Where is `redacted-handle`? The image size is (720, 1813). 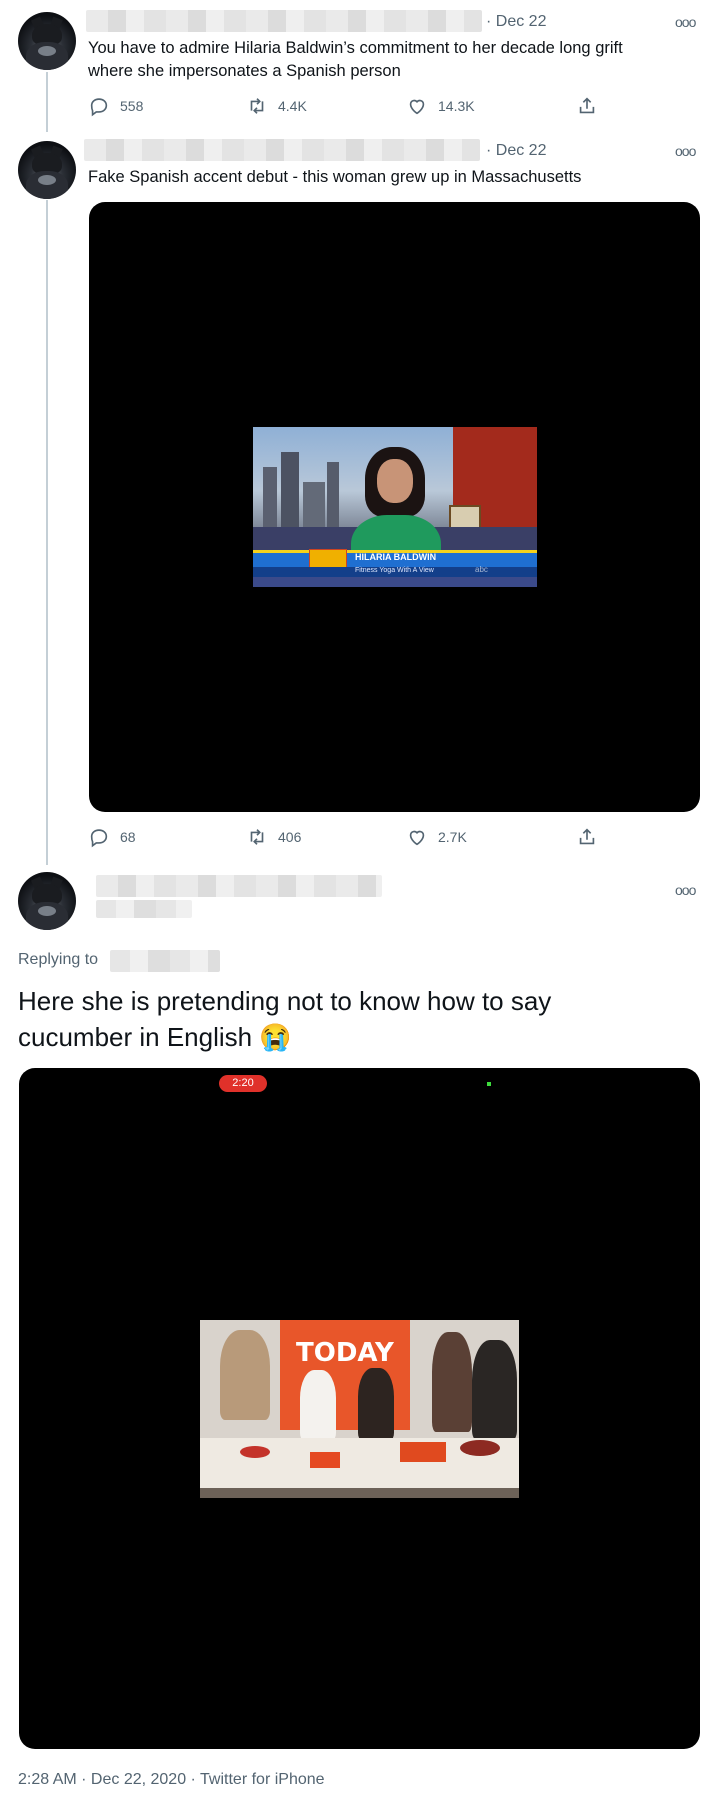 redacted-handle is located at coordinates (144, 909).